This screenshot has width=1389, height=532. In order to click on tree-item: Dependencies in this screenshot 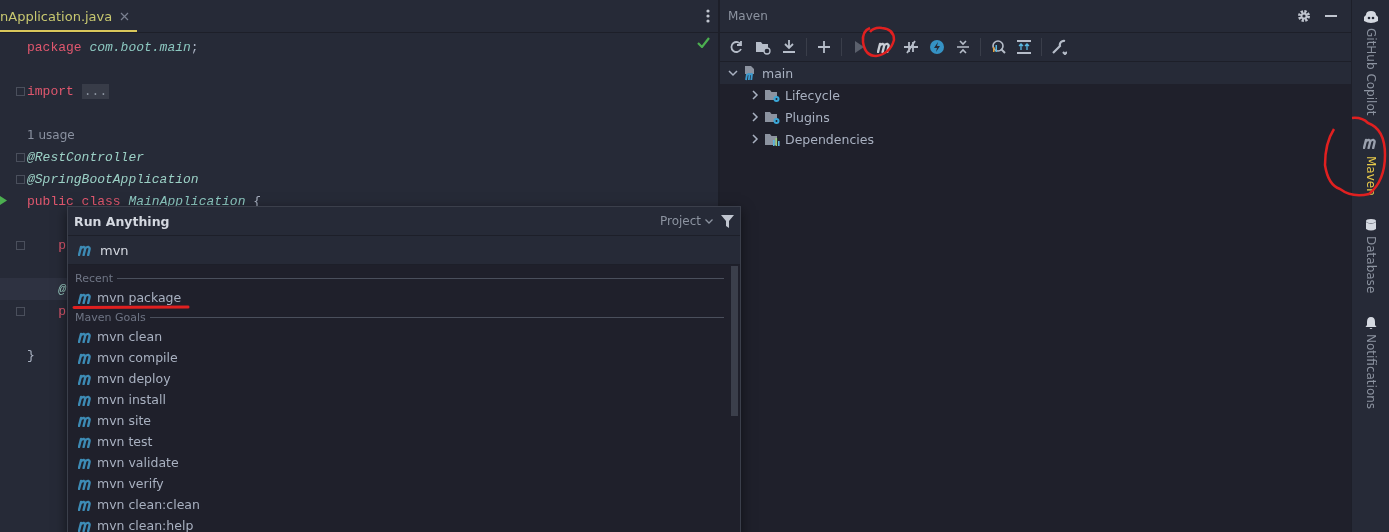, I will do `click(829, 139)`.